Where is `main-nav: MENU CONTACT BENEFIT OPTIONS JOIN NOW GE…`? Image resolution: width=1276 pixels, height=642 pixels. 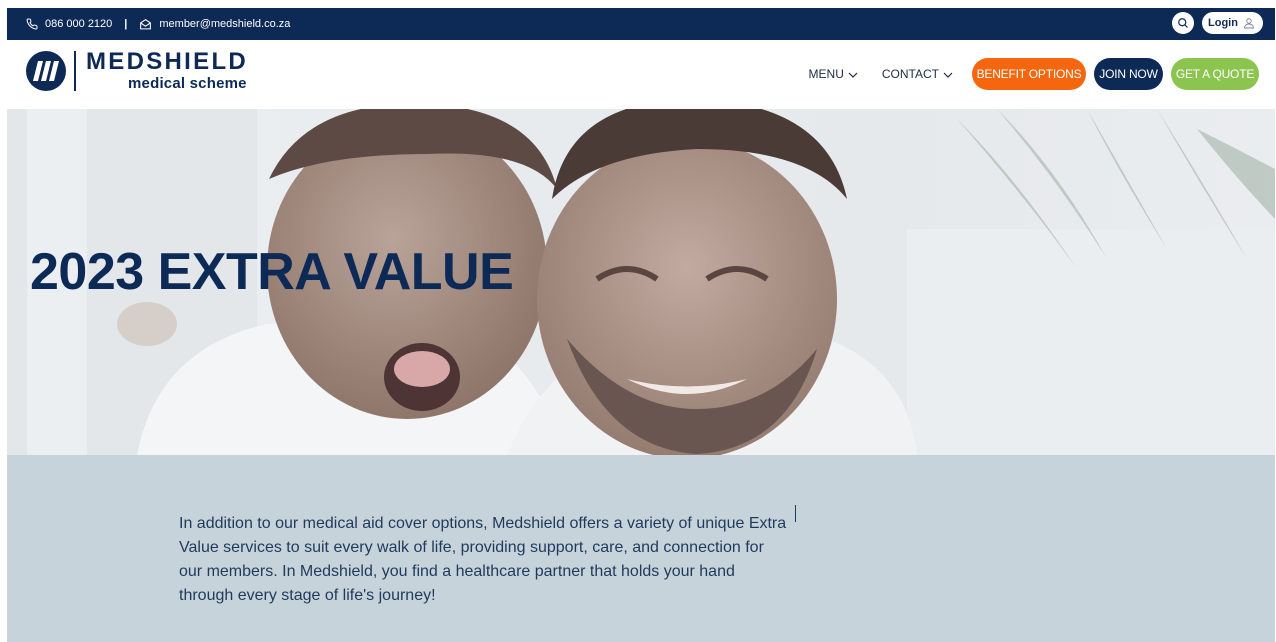
main-nav: MENU CONTACT BENEFIT OPTIONS JOIN NOW GE… is located at coordinates (1034, 74).